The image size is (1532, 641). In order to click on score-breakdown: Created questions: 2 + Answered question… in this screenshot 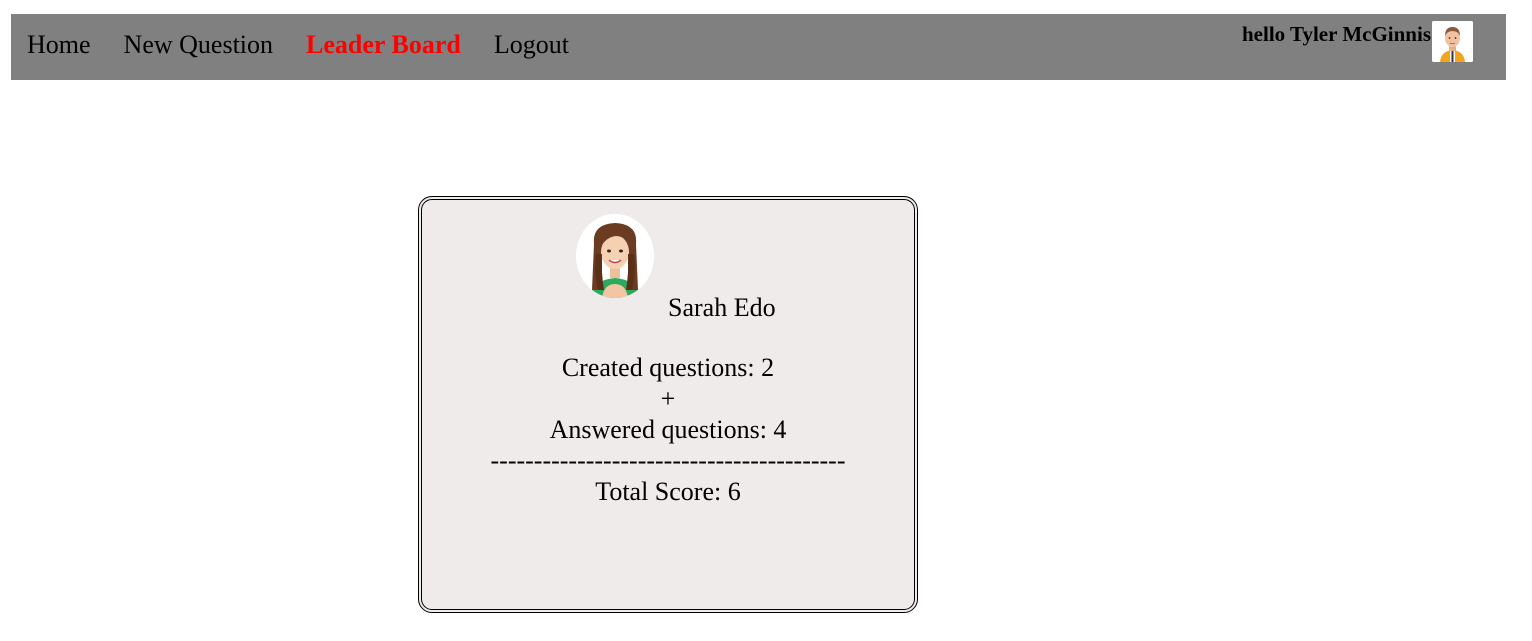, I will do `click(668, 429)`.